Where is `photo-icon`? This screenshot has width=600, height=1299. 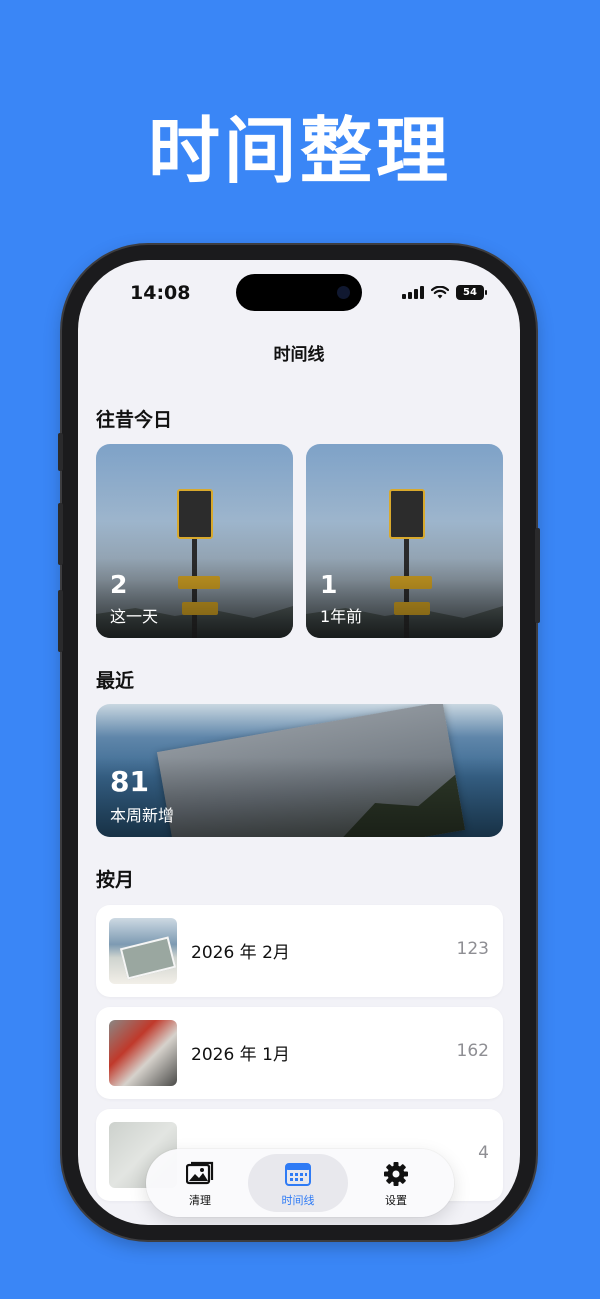
photo-icon is located at coordinates (200, 1173).